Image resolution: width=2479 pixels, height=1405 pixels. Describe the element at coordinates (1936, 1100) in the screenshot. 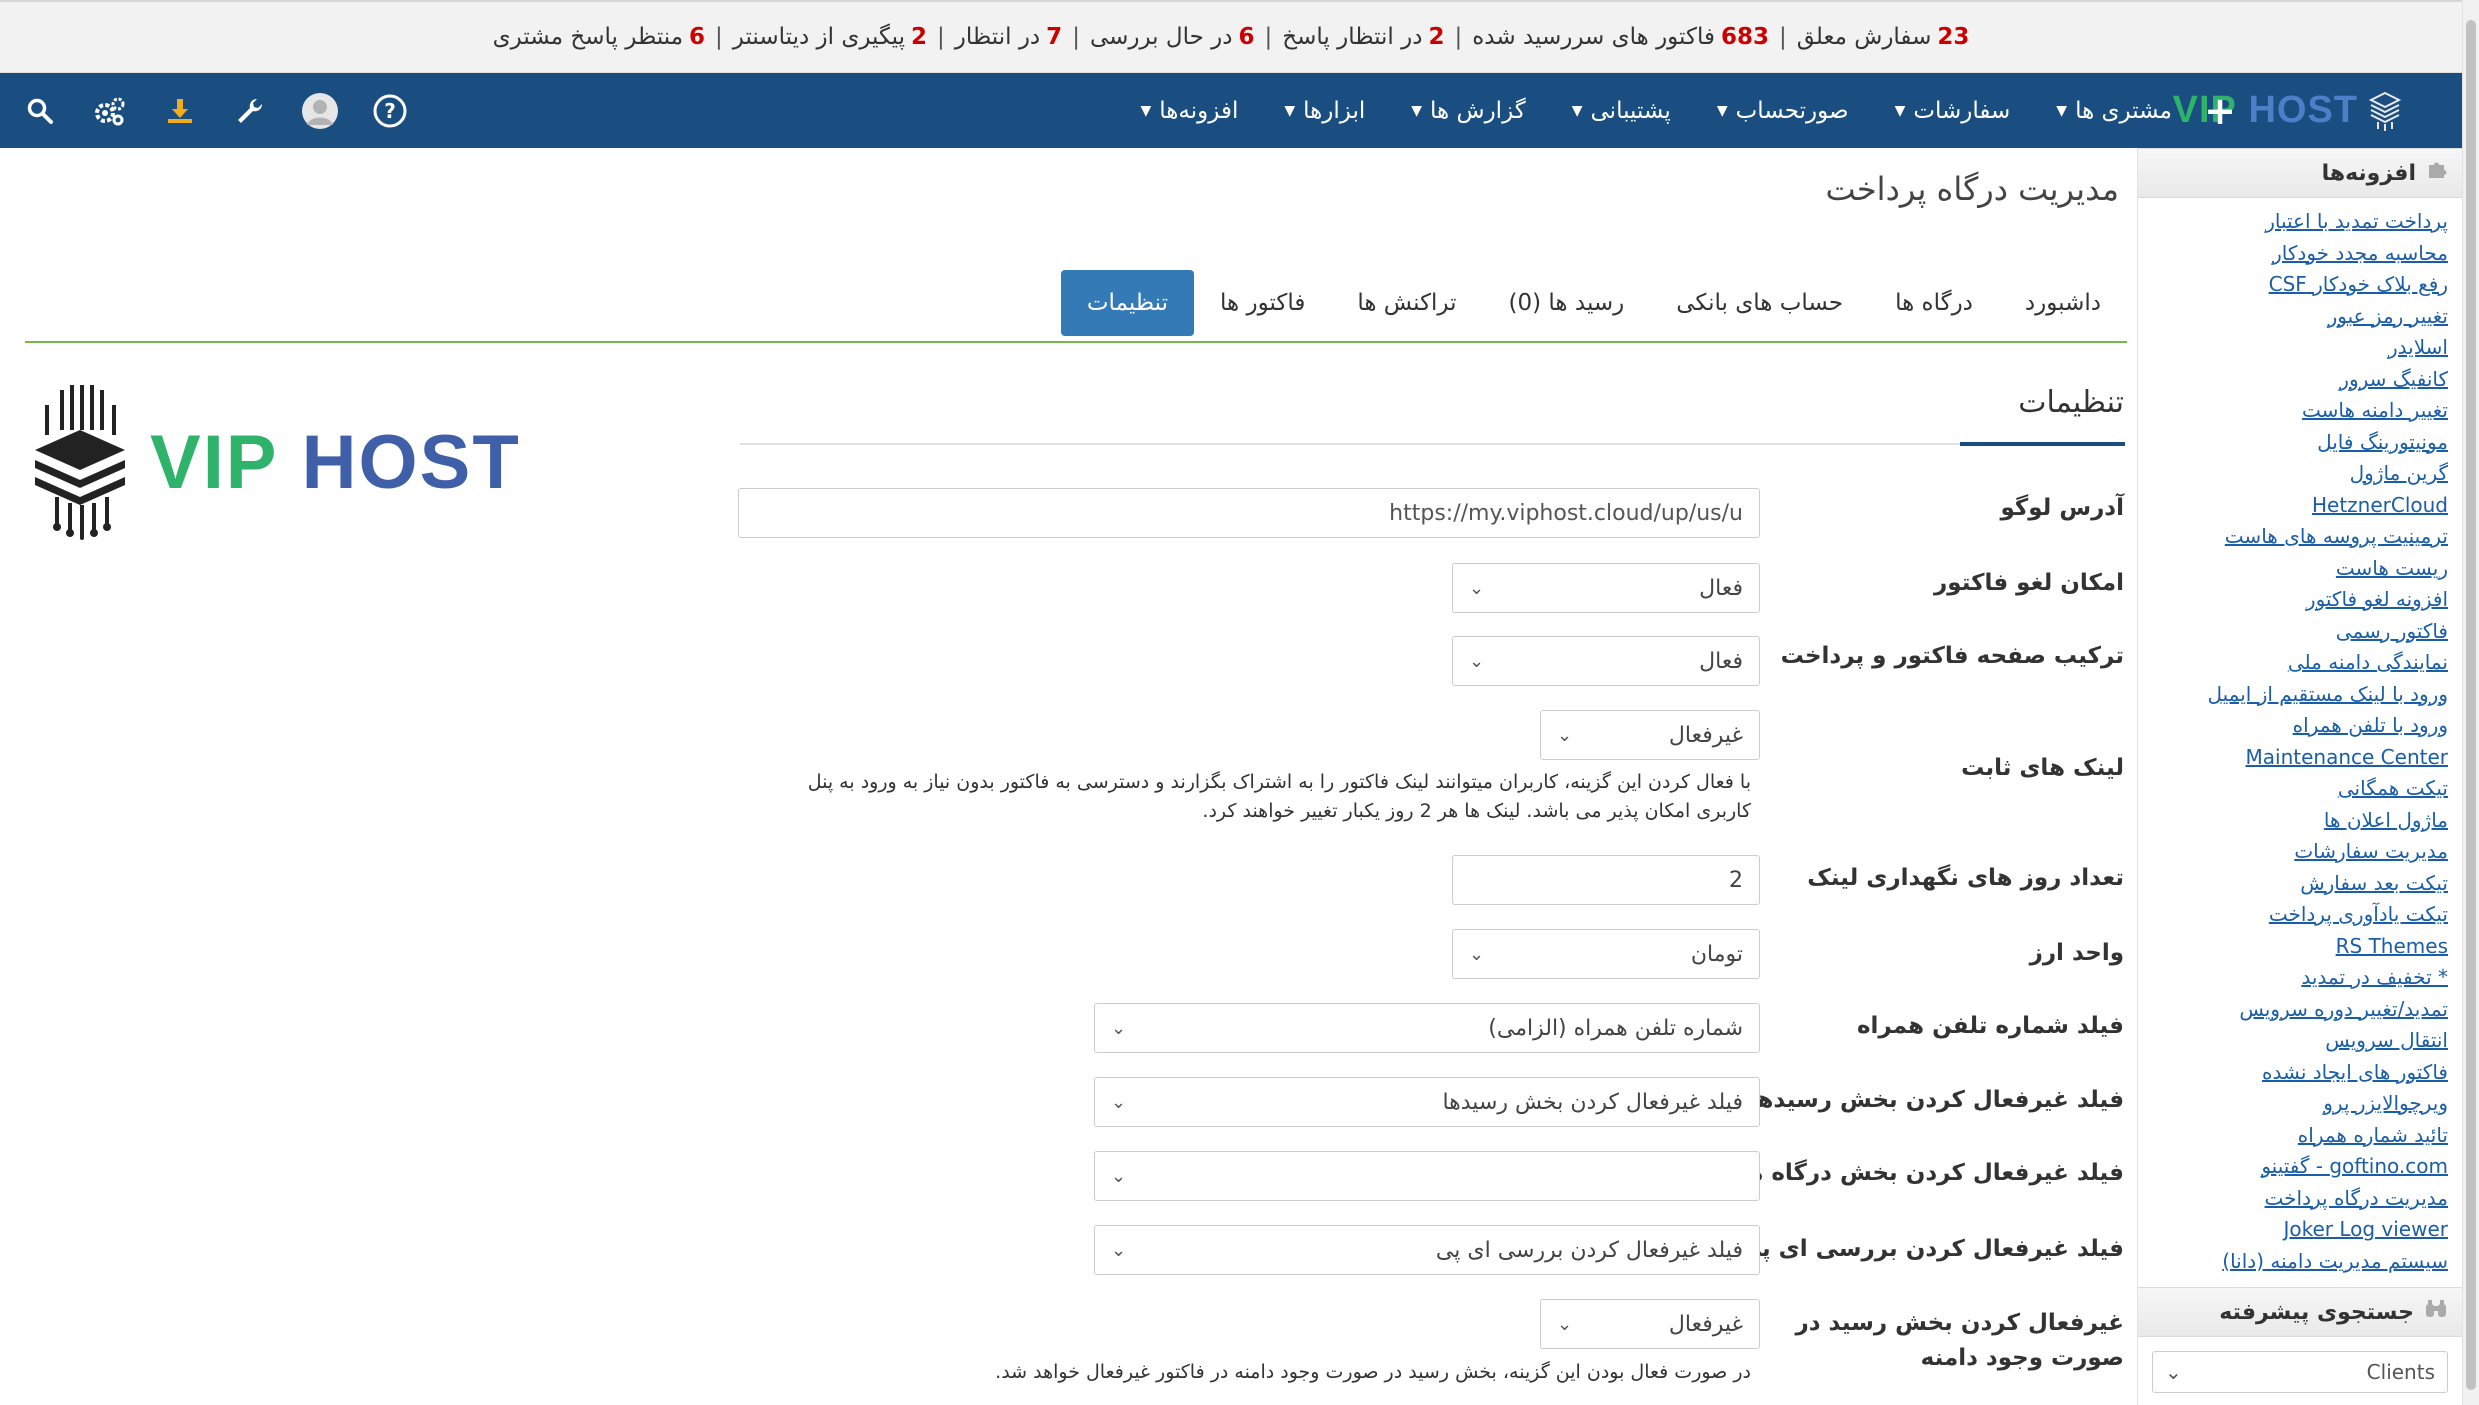

I see `disable-receipts-label: فیلد غیرفعال کردن بخش رسیدها` at that location.